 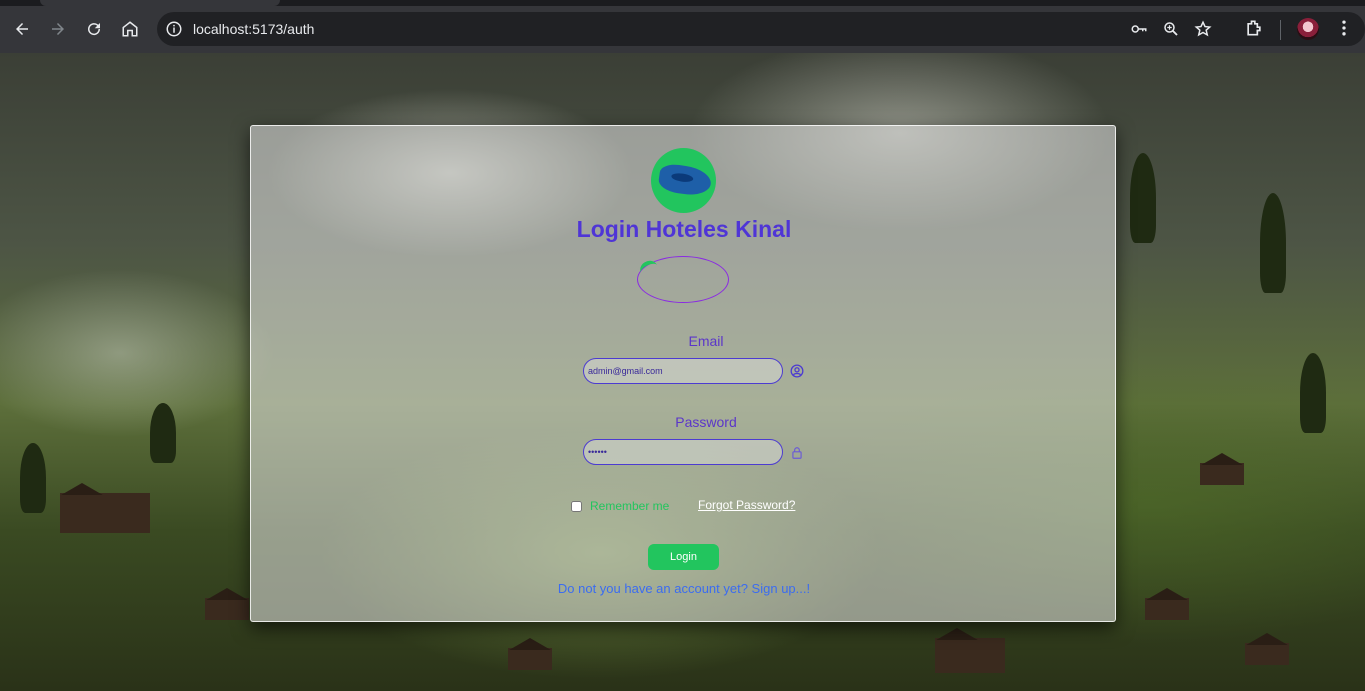 What do you see at coordinates (1344, 28) in the screenshot?
I see `menu-icon` at bounding box center [1344, 28].